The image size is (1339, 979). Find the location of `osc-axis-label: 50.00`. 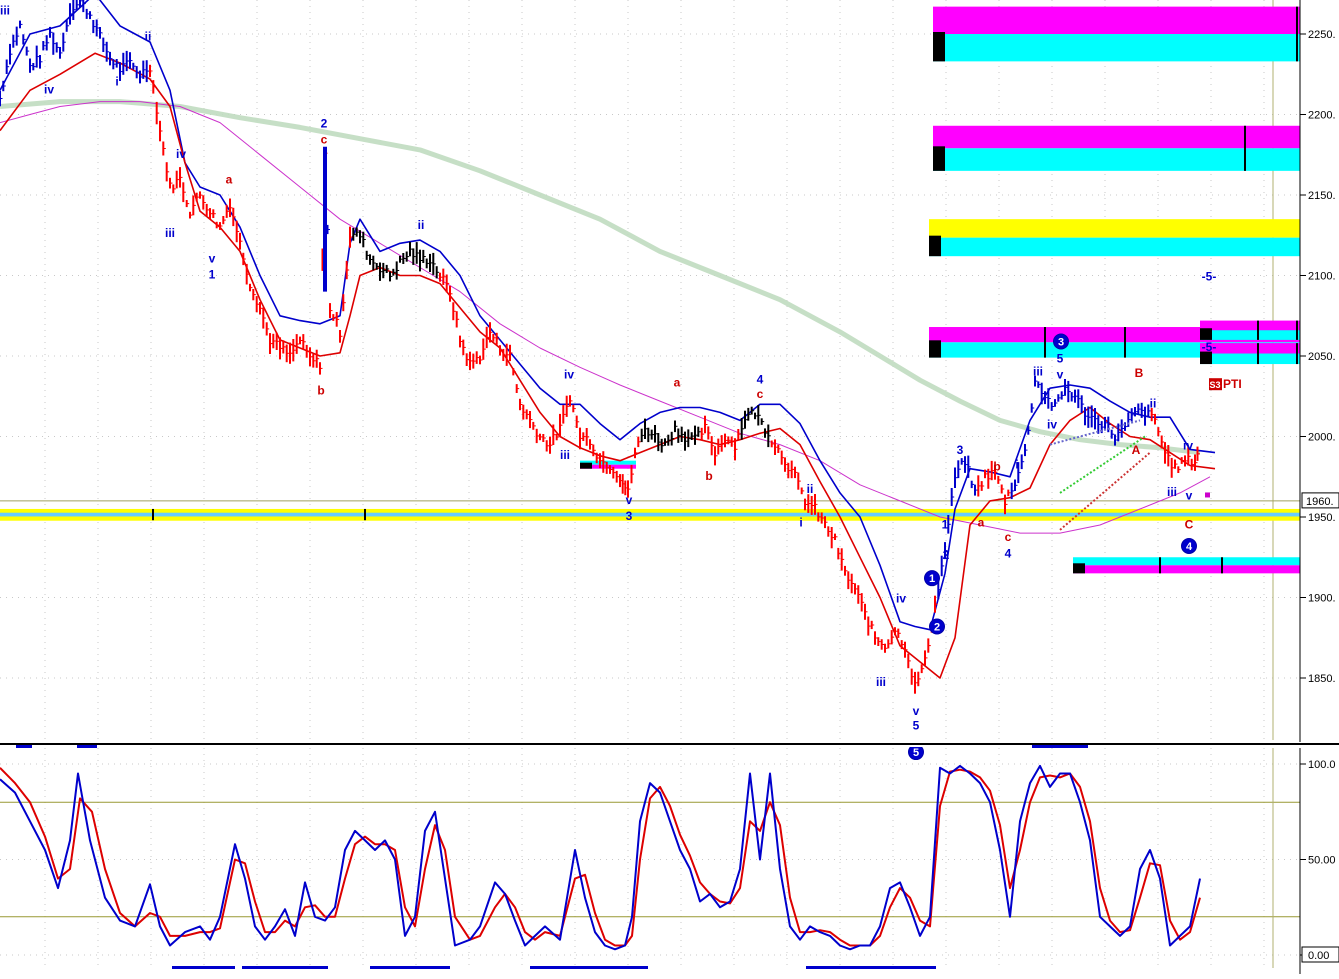

osc-axis-label: 50.00 is located at coordinates (1322, 861).